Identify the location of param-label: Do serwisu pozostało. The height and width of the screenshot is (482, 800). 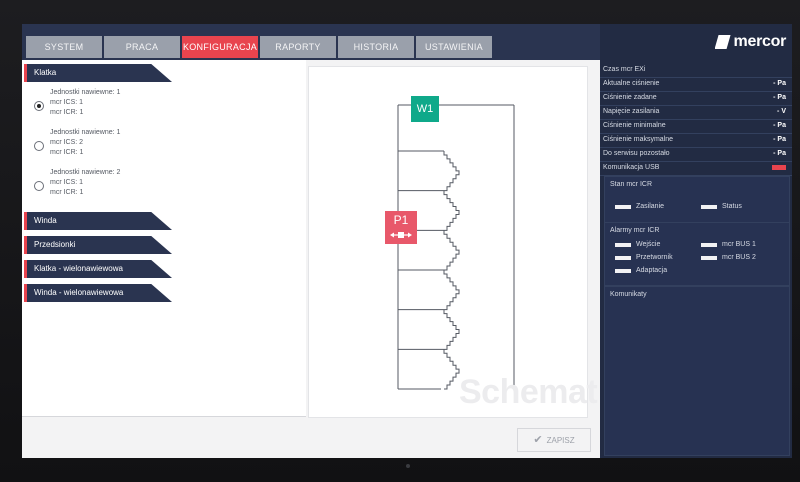
(636, 153).